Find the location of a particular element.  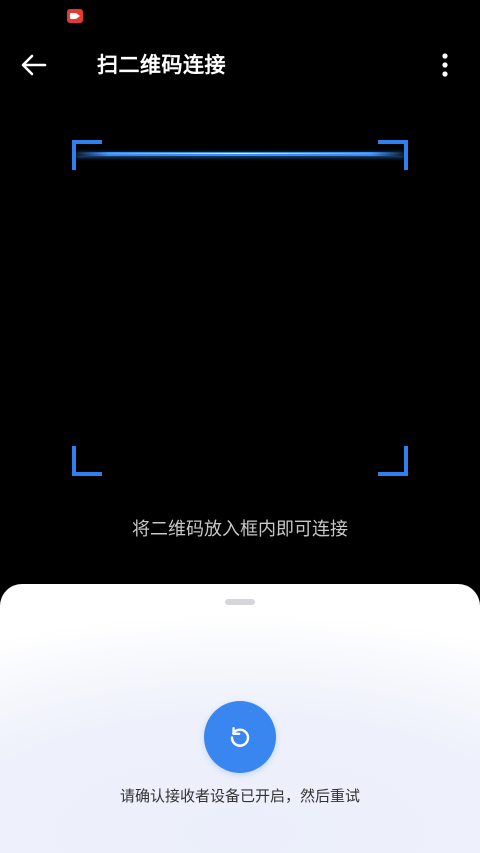

retry-button is located at coordinates (240, 737).